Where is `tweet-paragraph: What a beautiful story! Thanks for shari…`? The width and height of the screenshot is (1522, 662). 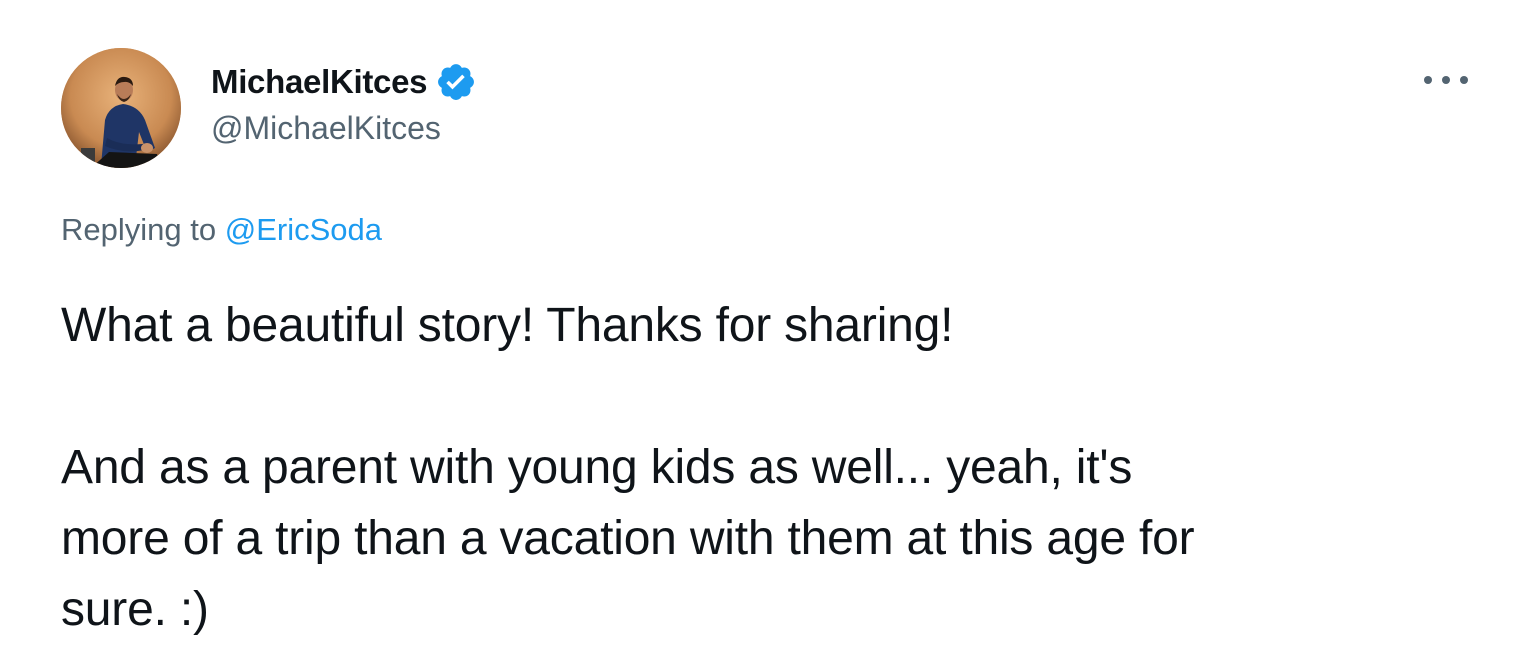 tweet-paragraph: What a beautiful story! Thanks for shari… is located at coordinates (507, 325).